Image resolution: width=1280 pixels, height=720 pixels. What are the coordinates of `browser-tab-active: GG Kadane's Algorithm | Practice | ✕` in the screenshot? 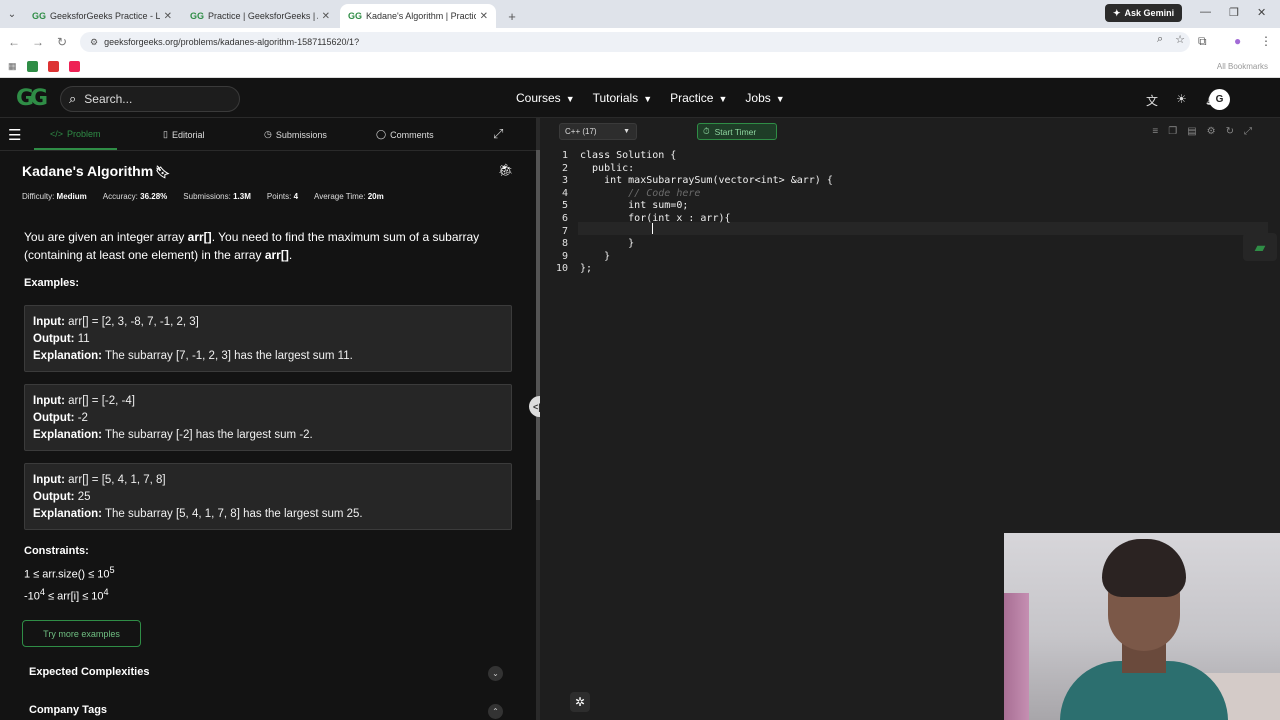 It's located at (418, 16).